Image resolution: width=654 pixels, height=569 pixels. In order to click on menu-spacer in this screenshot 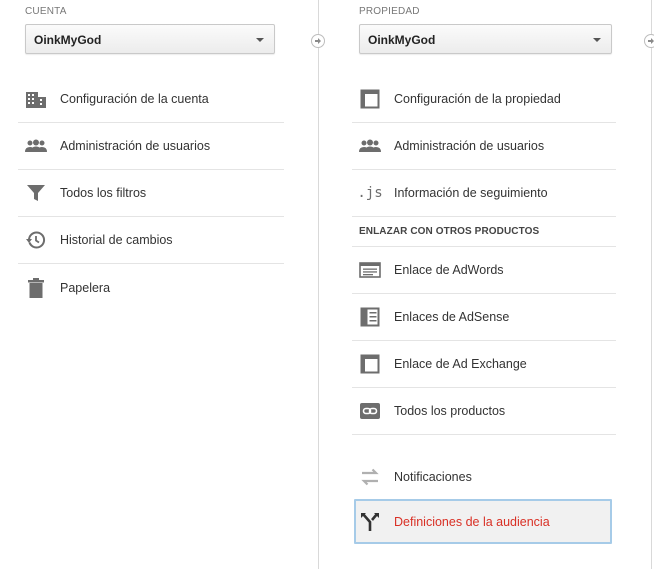, I will do `click(484, 444)`.